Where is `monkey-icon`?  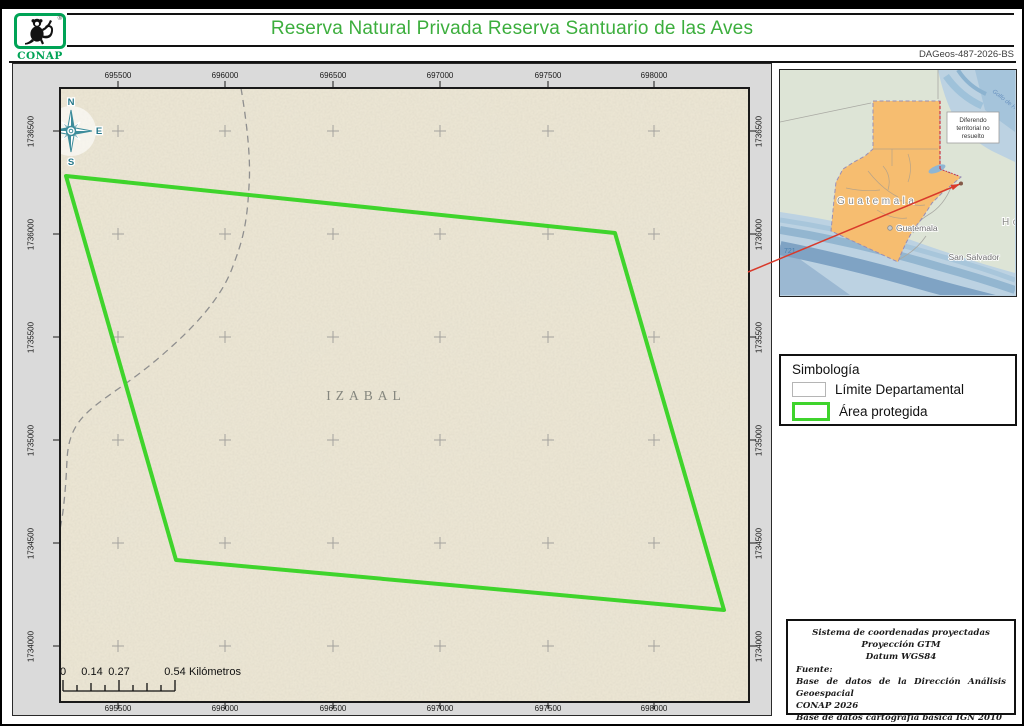 monkey-icon is located at coordinates (39, 31).